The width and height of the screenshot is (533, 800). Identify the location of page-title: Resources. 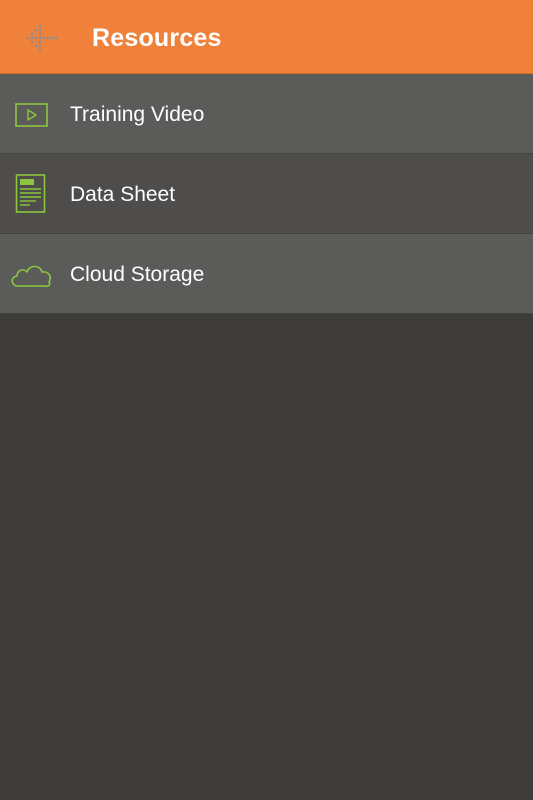
(157, 38).